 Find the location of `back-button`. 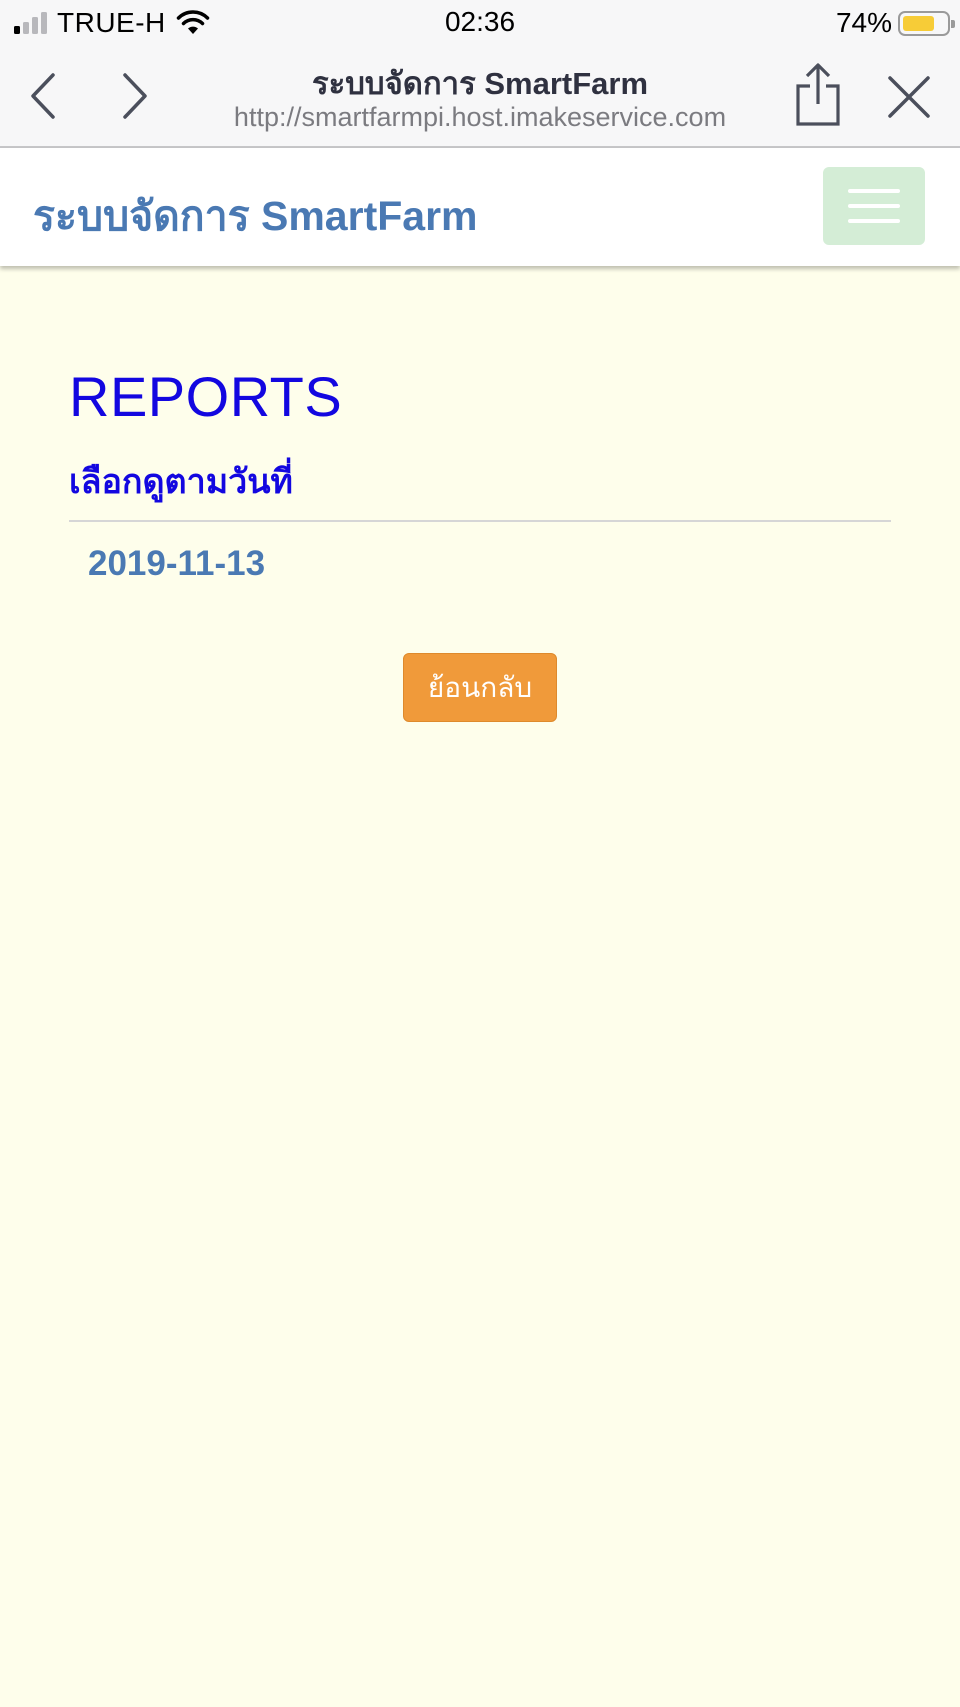

back-button is located at coordinates (43, 96).